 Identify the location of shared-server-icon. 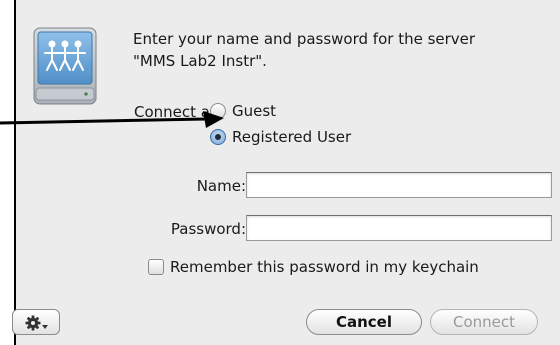
(65, 66).